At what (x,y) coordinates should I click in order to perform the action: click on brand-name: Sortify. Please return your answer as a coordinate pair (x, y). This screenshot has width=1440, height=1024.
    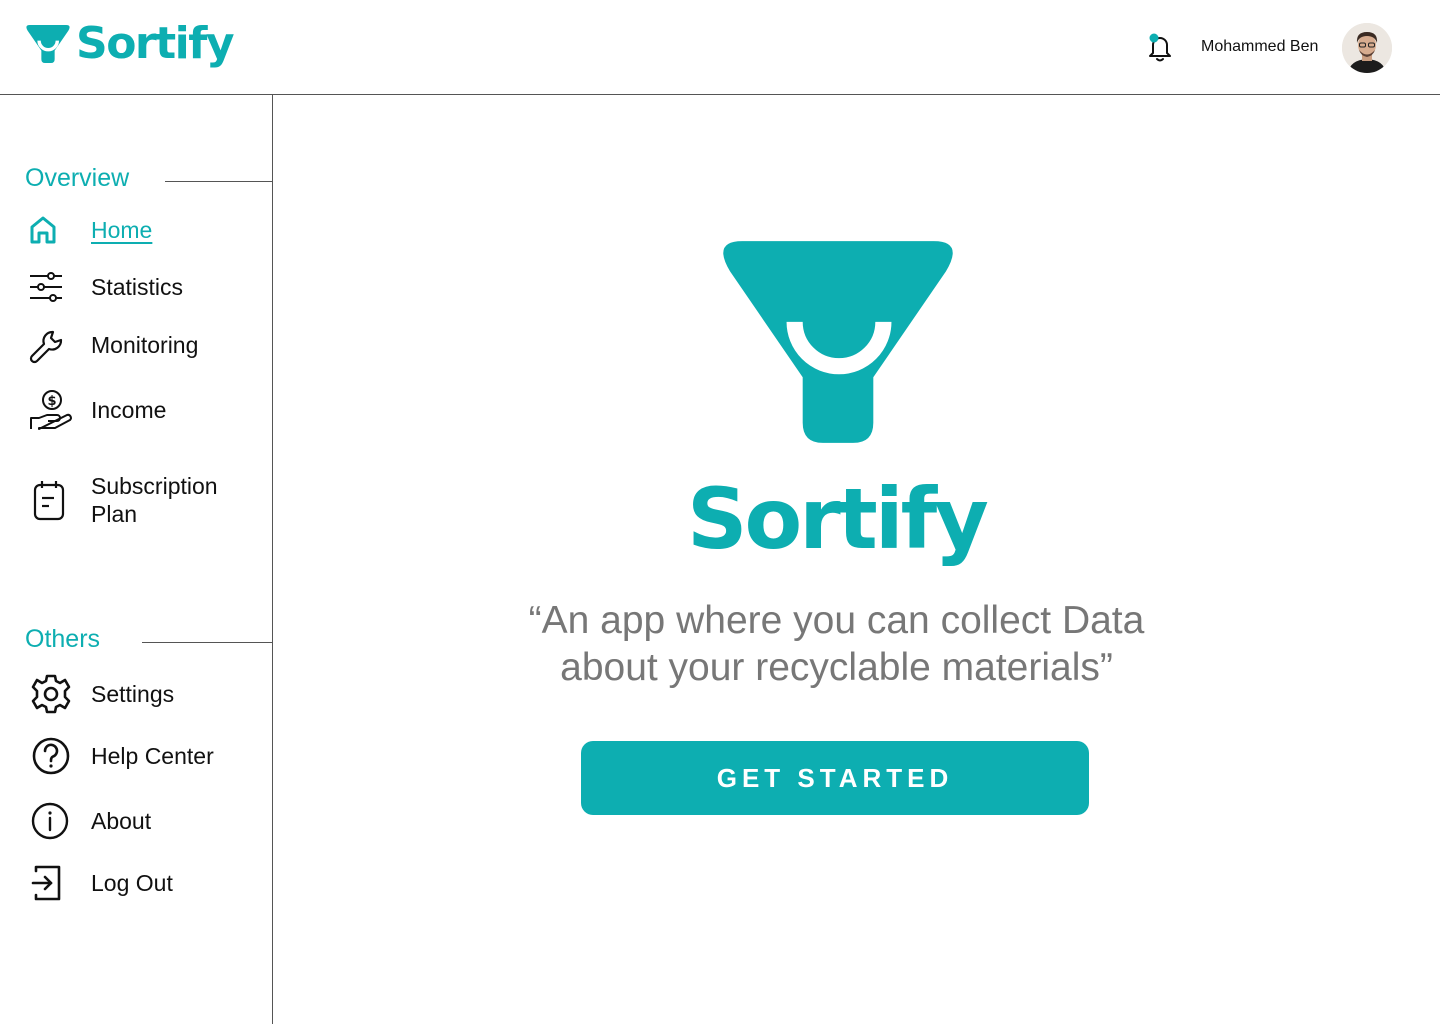
    Looking at the image, I should click on (155, 43).